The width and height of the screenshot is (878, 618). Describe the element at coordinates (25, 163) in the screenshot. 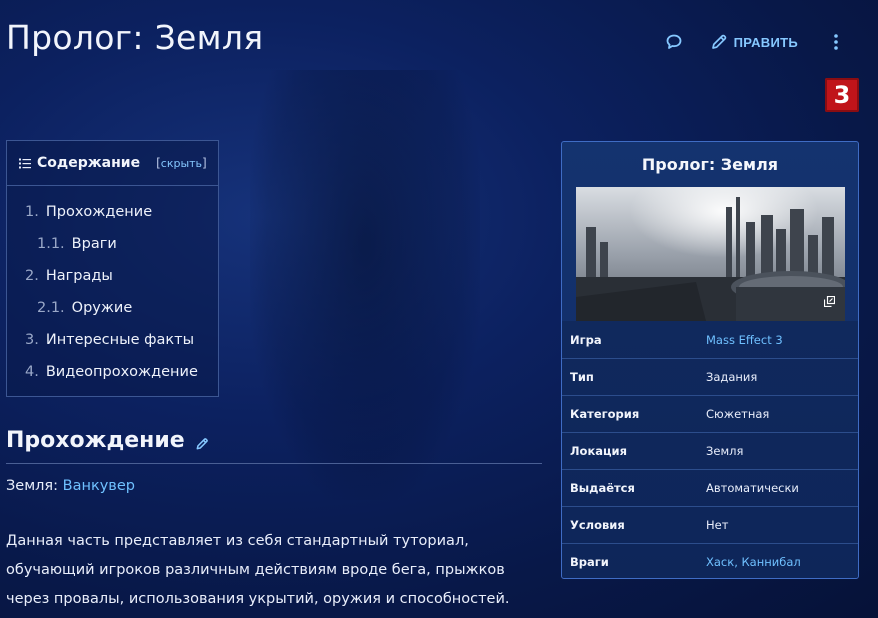

I see `list-icon` at that location.